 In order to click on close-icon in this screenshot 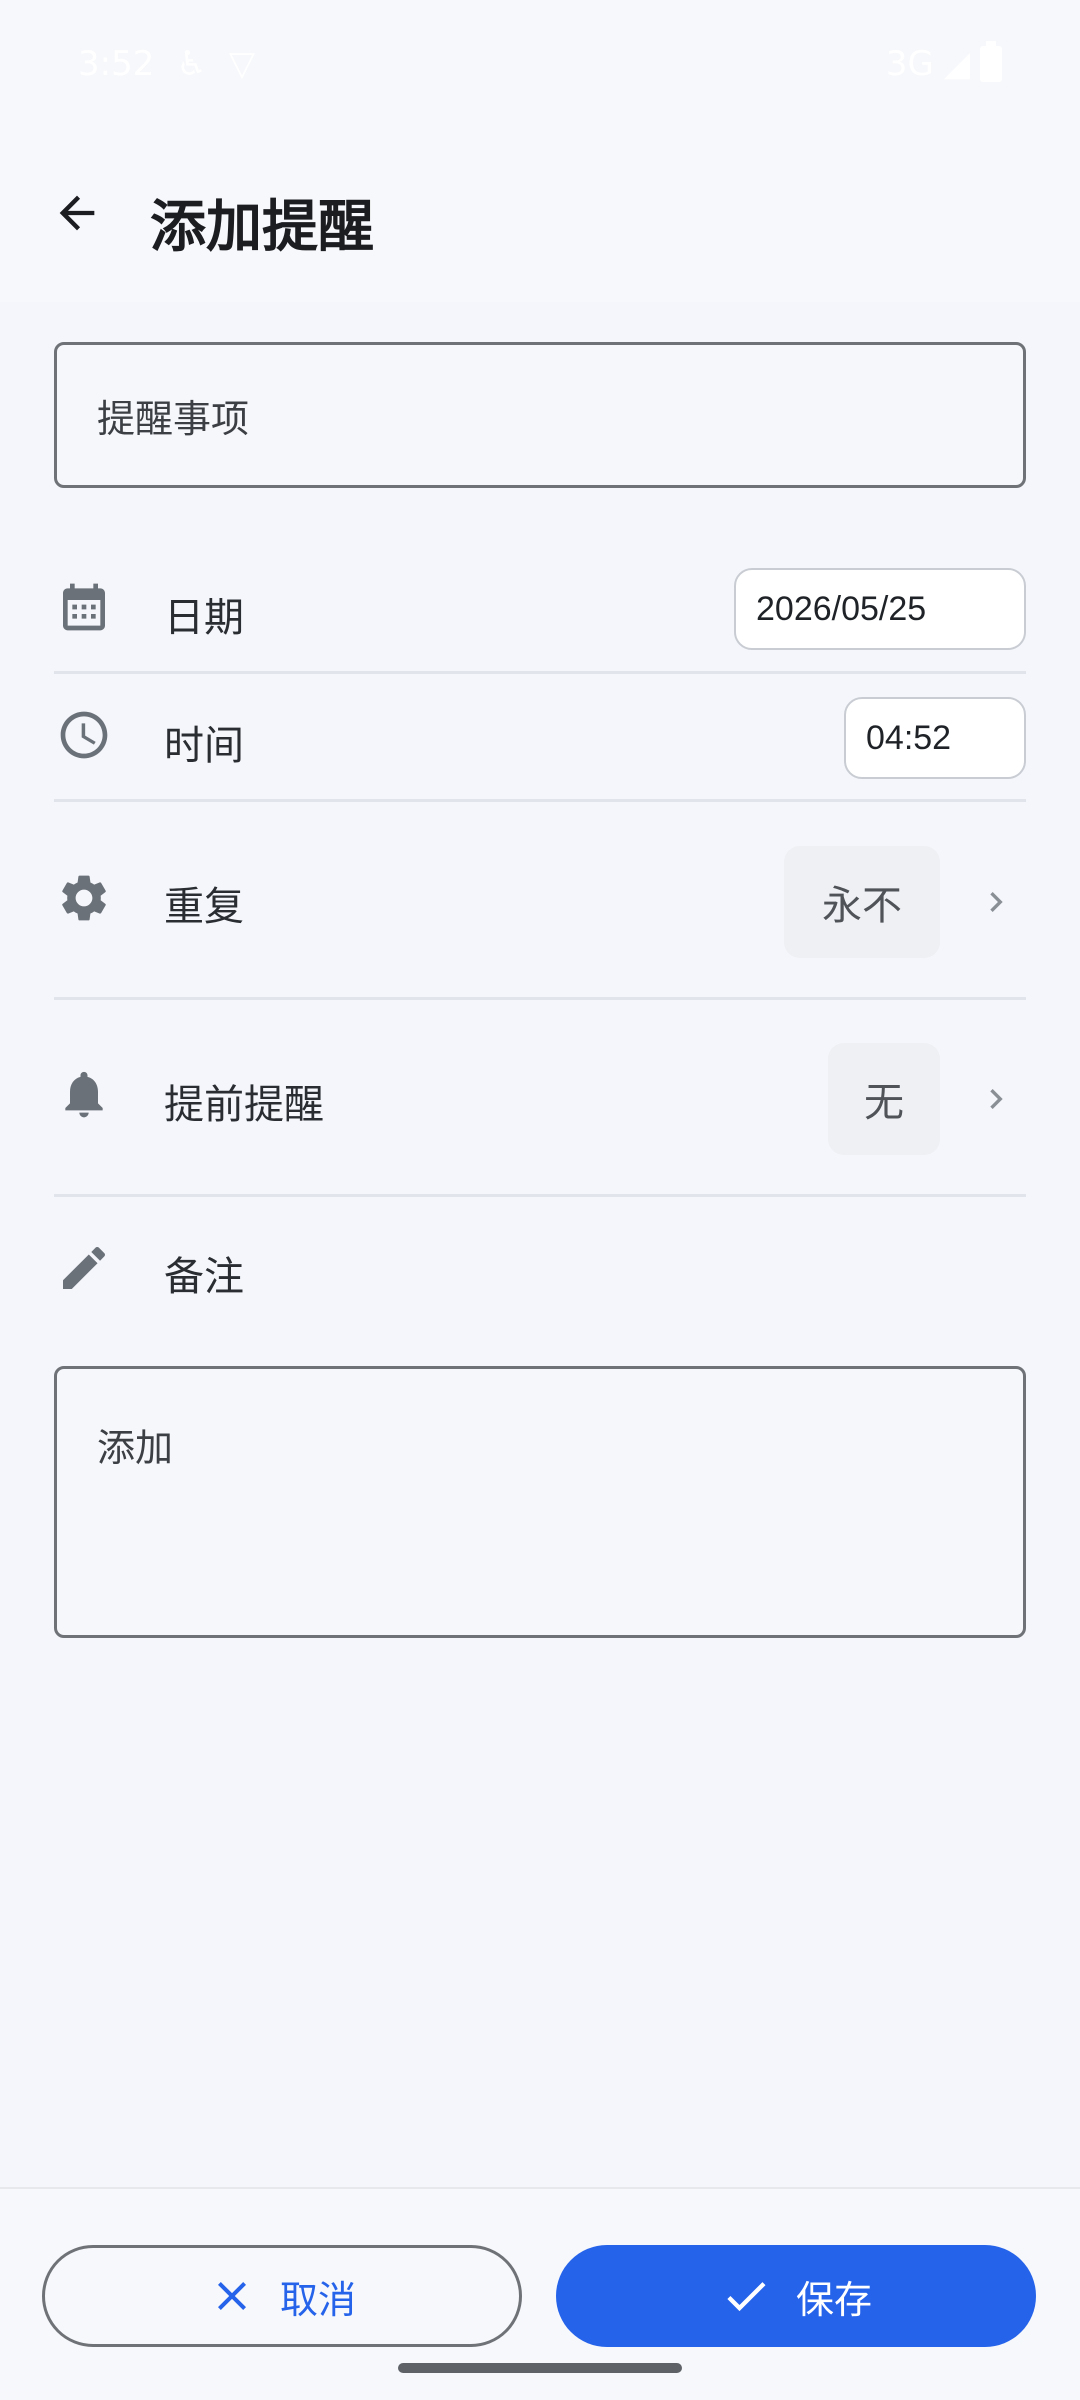, I will do `click(231, 2296)`.